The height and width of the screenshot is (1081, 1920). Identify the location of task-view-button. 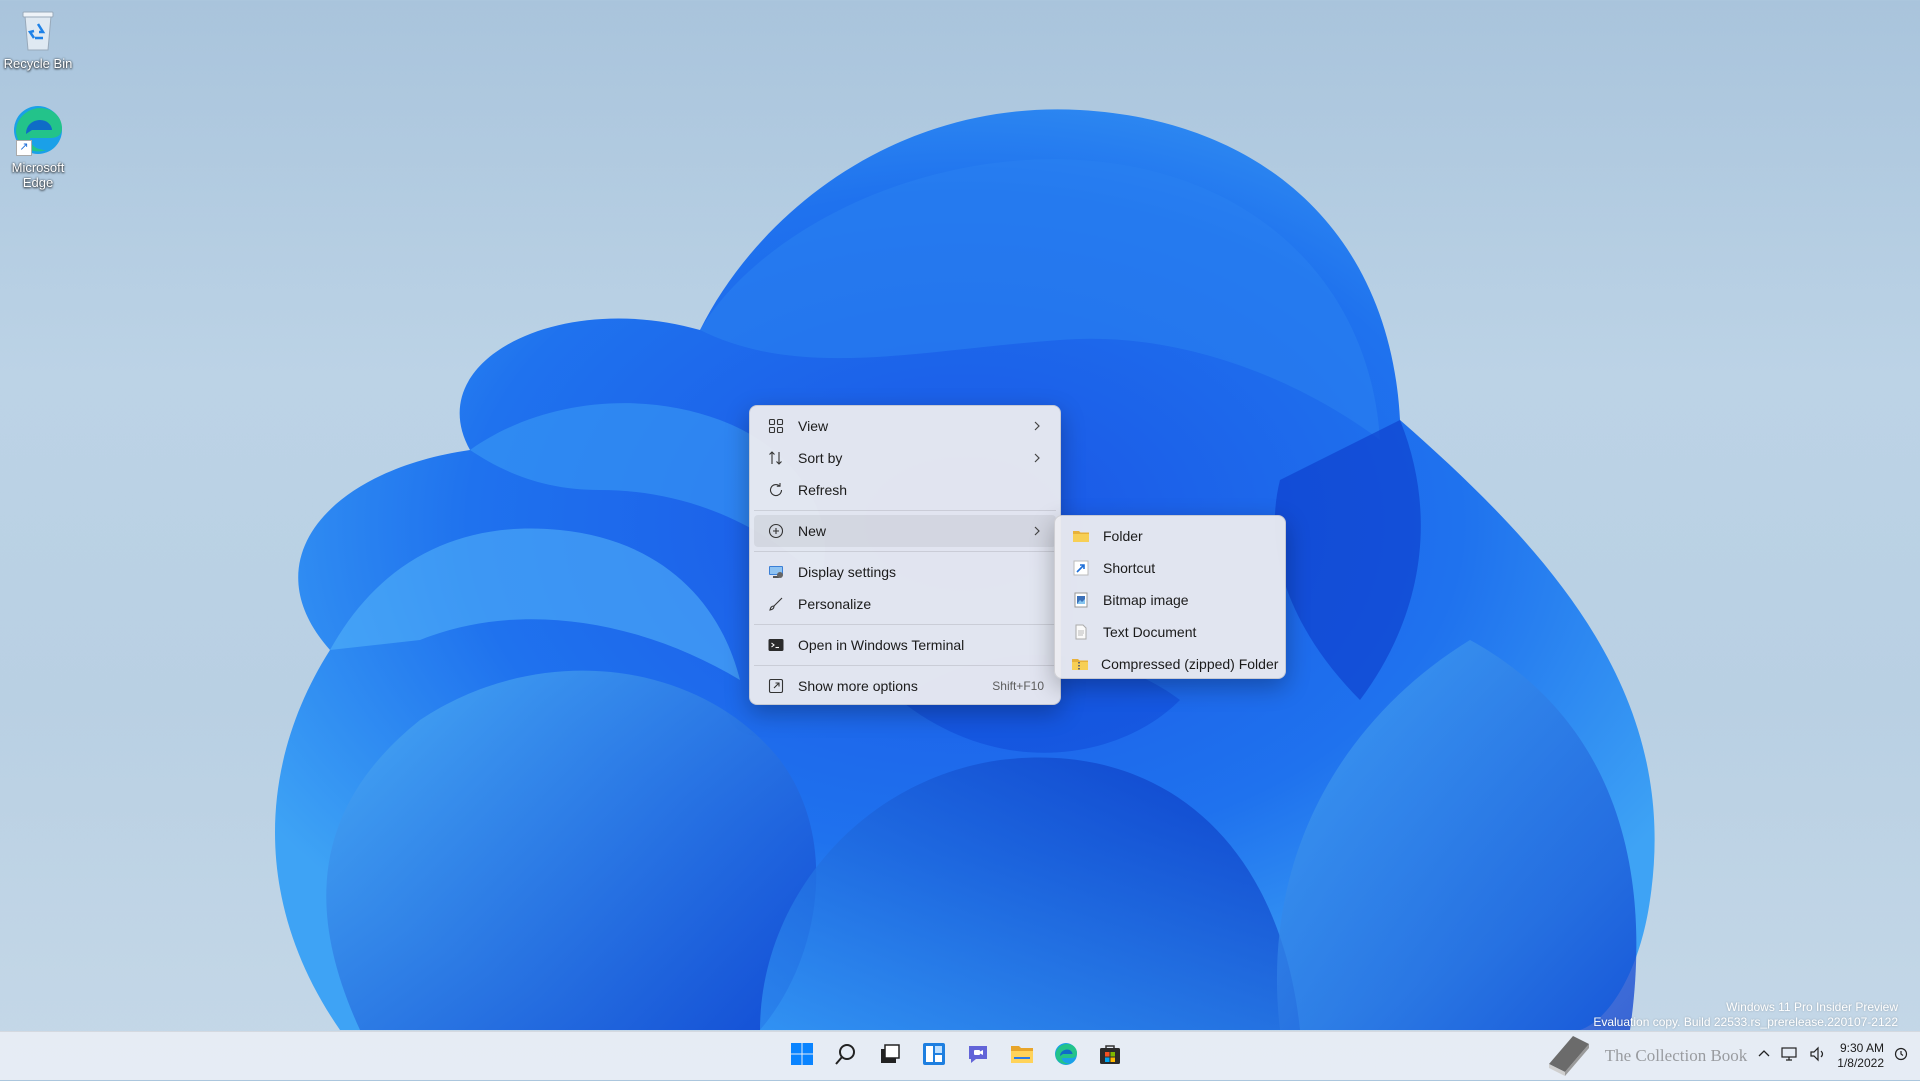
(890, 1056).